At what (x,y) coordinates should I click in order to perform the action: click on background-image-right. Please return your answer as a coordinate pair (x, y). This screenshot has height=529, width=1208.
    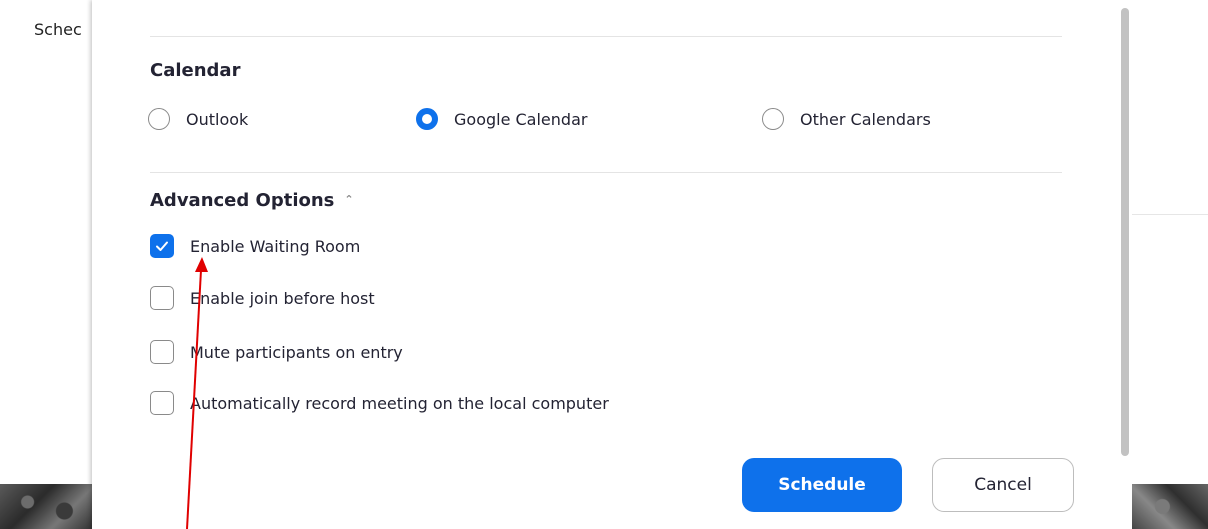
    Looking at the image, I should click on (1170, 506).